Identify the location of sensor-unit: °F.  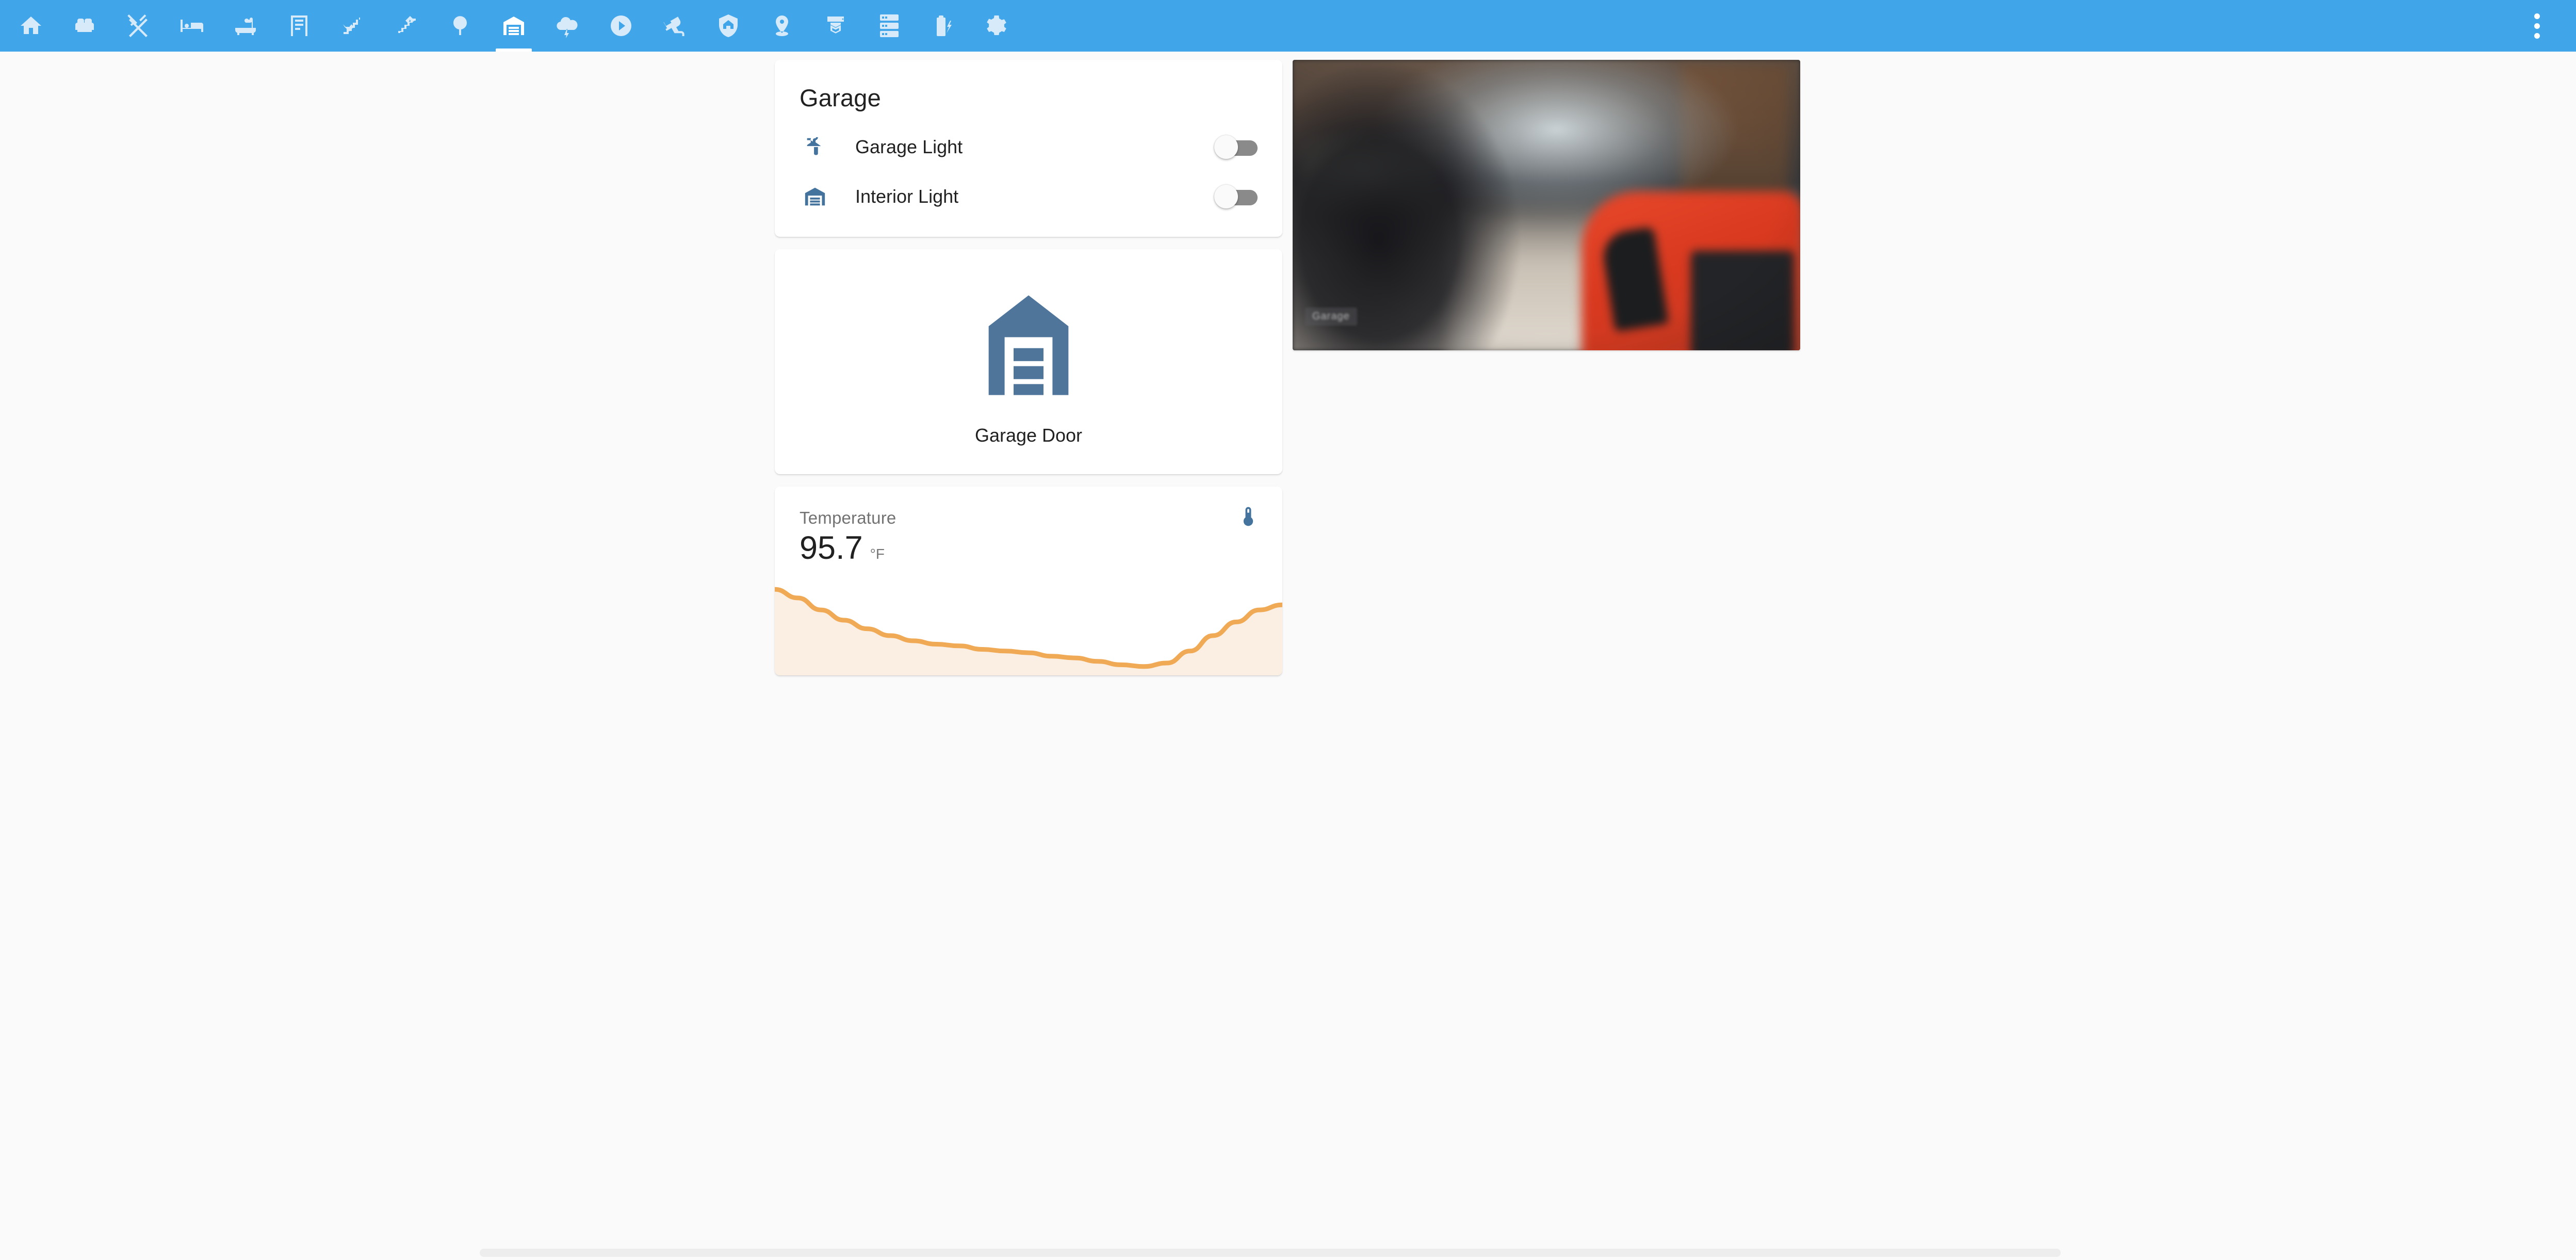
(878, 554).